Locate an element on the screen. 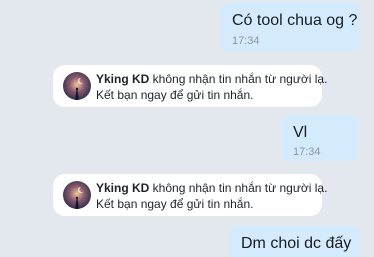  message-text: Dm choi dc đấy is located at coordinates (296, 243).